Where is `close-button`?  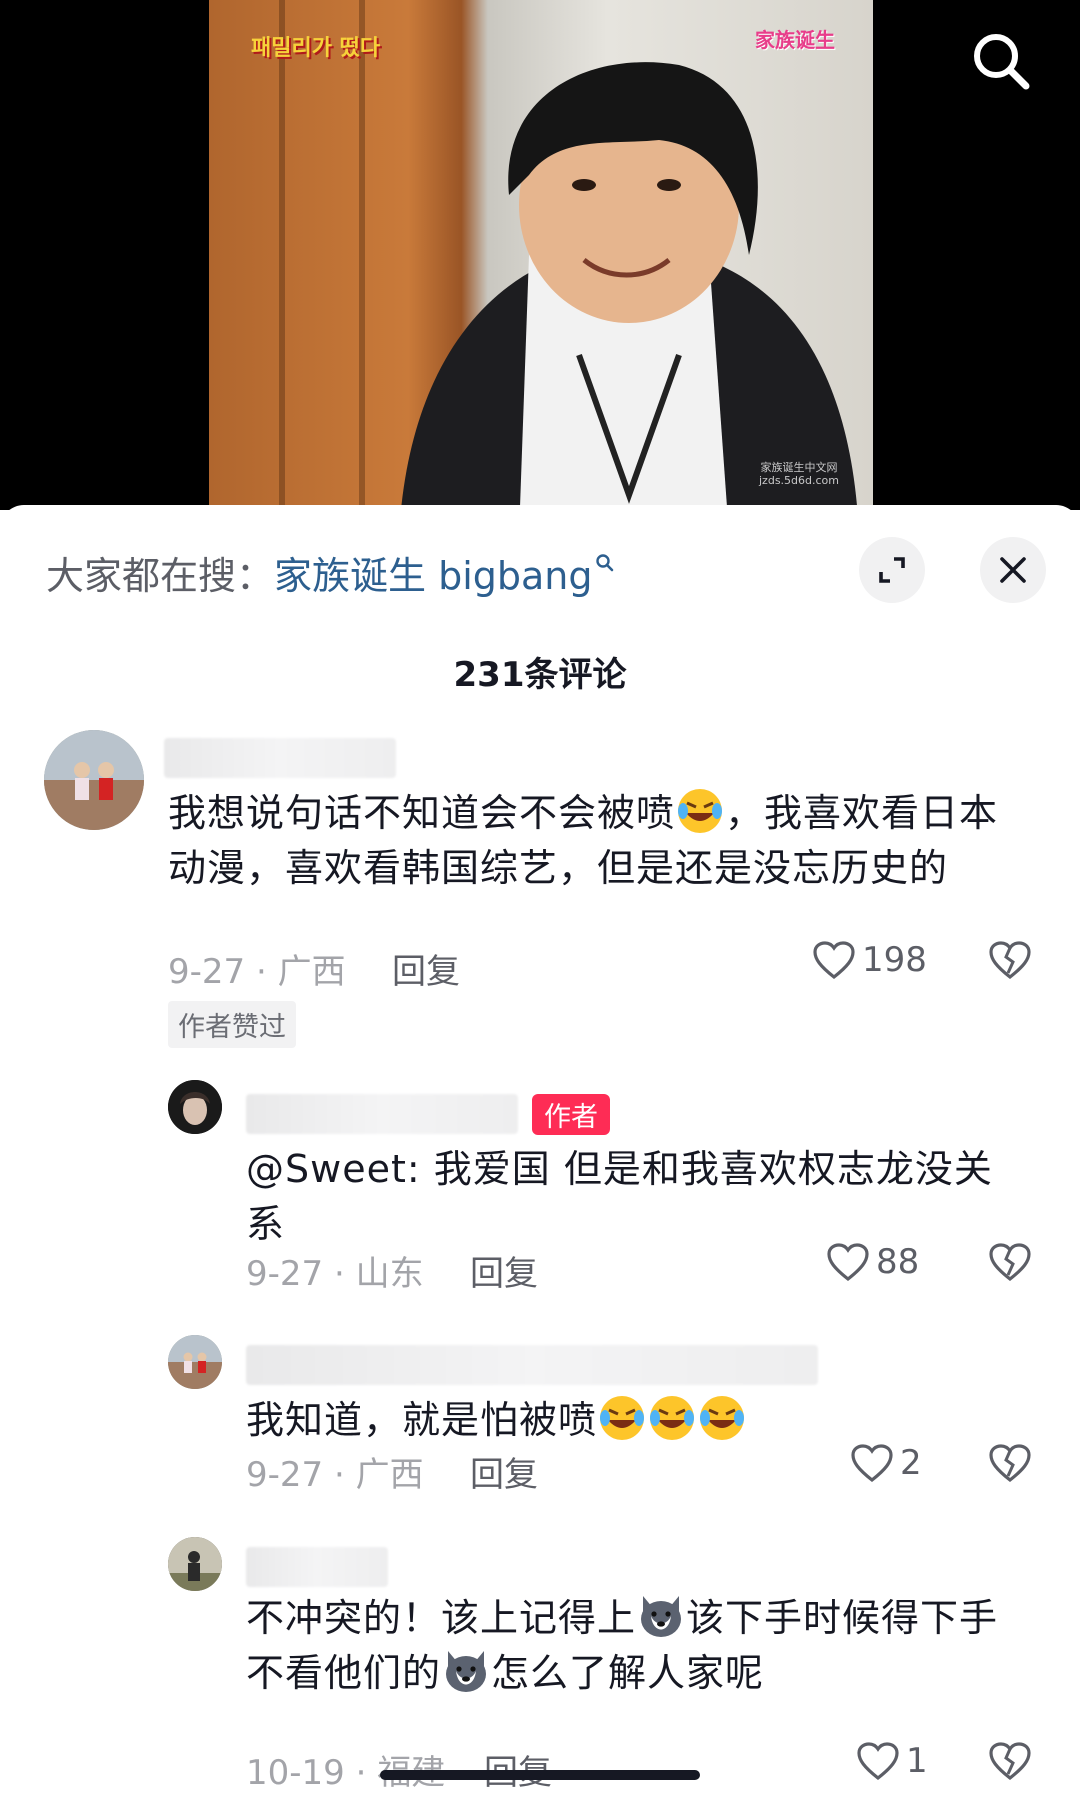
close-button is located at coordinates (1013, 570).